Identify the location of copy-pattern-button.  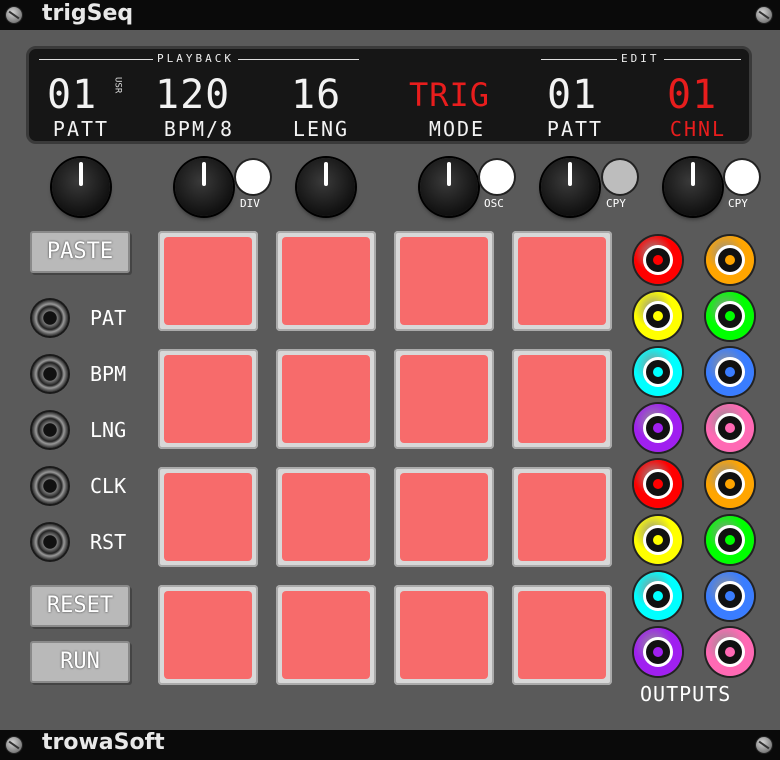
(620, 177).